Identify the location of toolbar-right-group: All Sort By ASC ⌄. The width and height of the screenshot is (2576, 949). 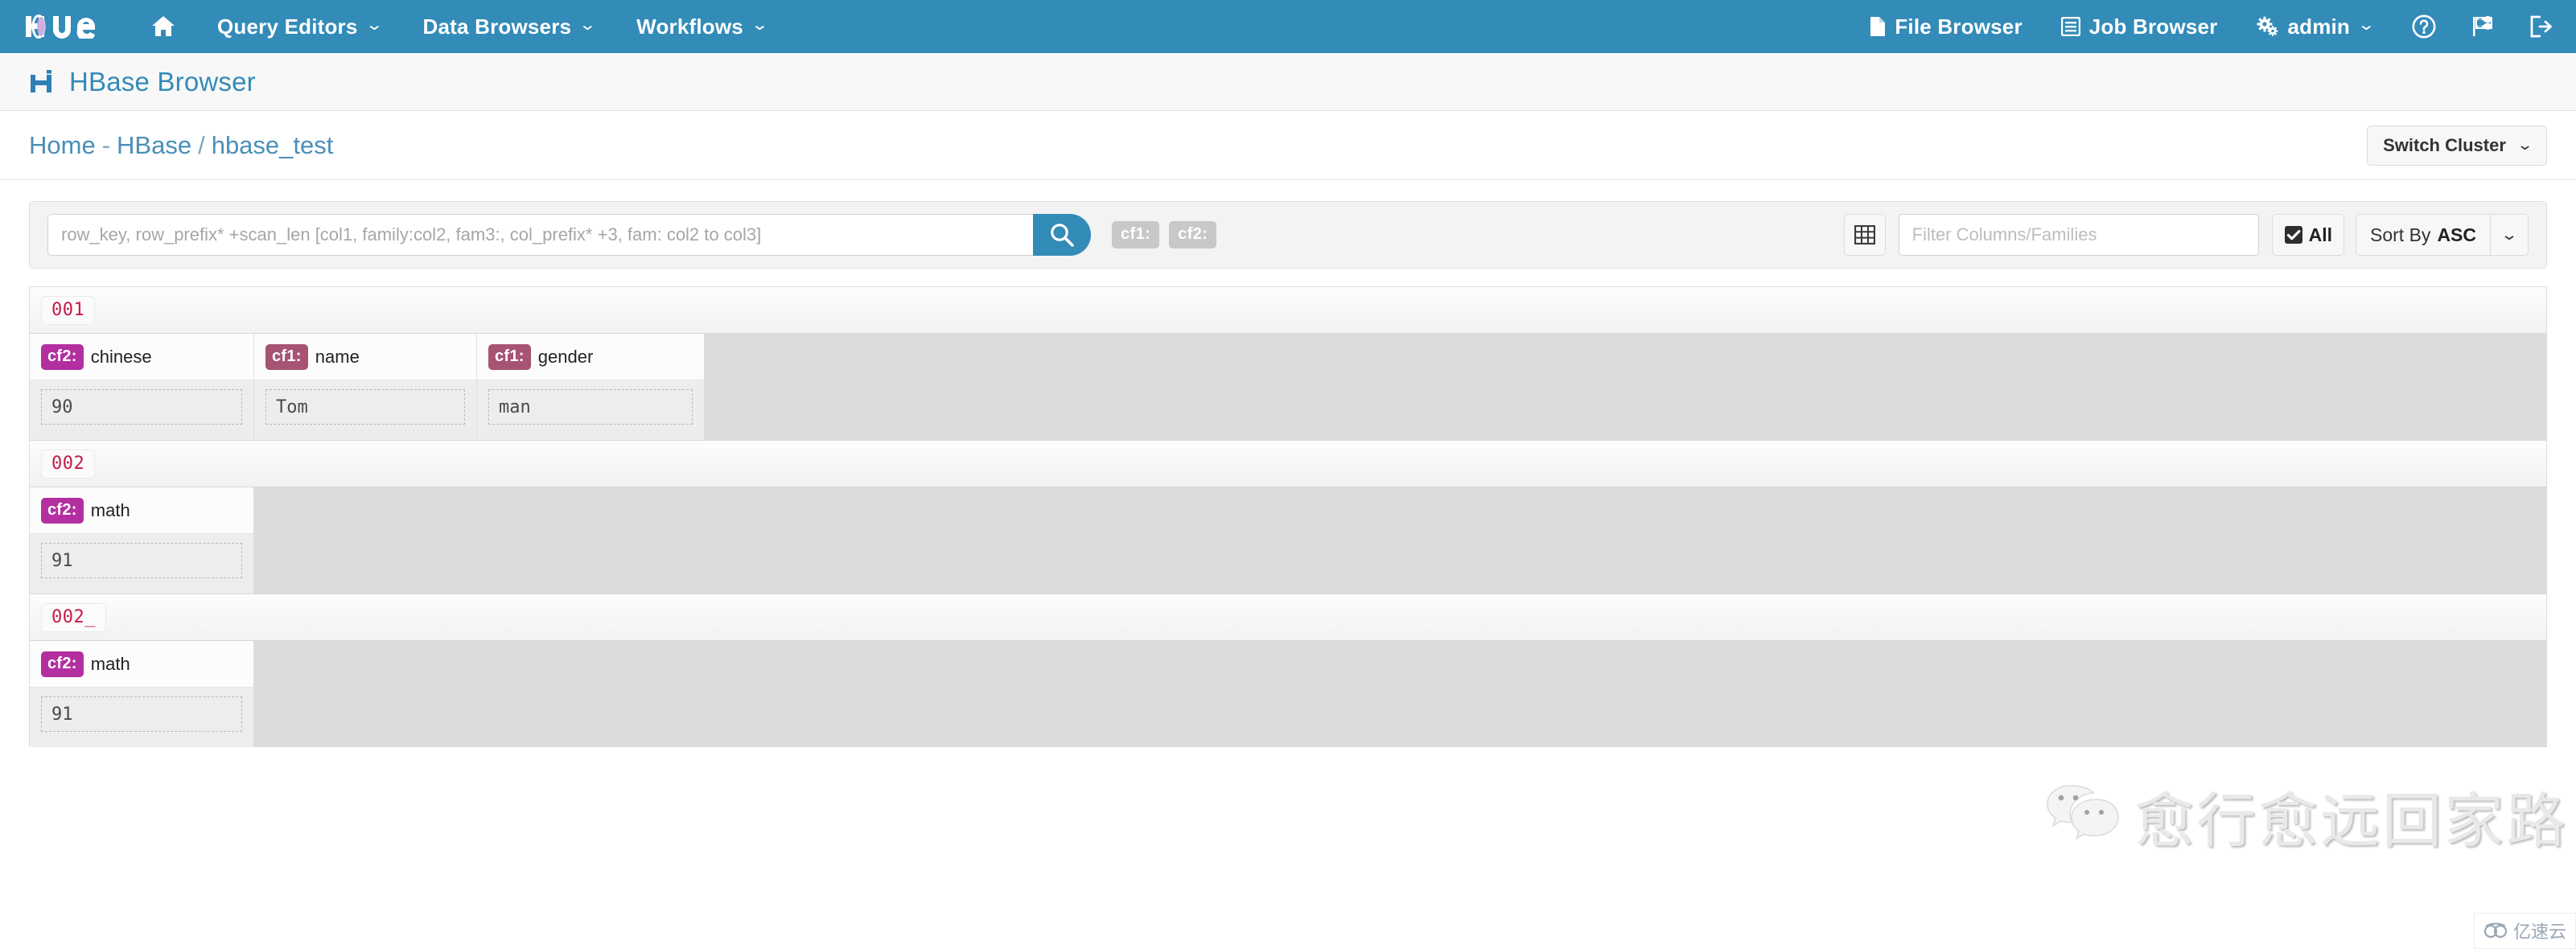
(2186, 235).